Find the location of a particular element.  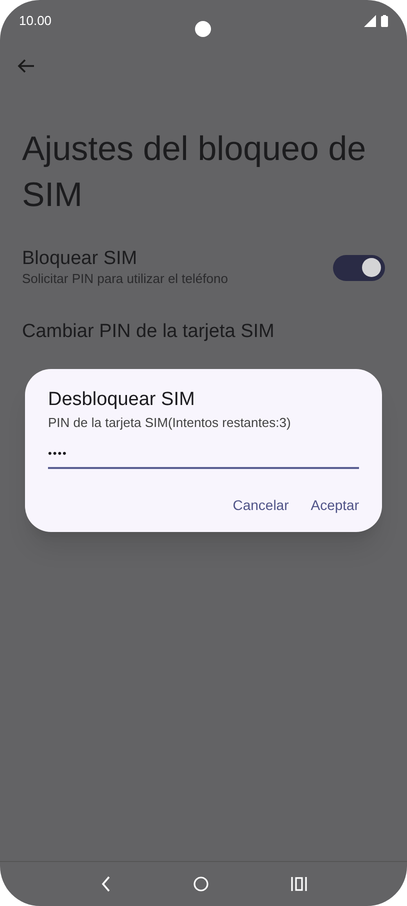

recent-apps-icon is located at coordinates (298, 884).